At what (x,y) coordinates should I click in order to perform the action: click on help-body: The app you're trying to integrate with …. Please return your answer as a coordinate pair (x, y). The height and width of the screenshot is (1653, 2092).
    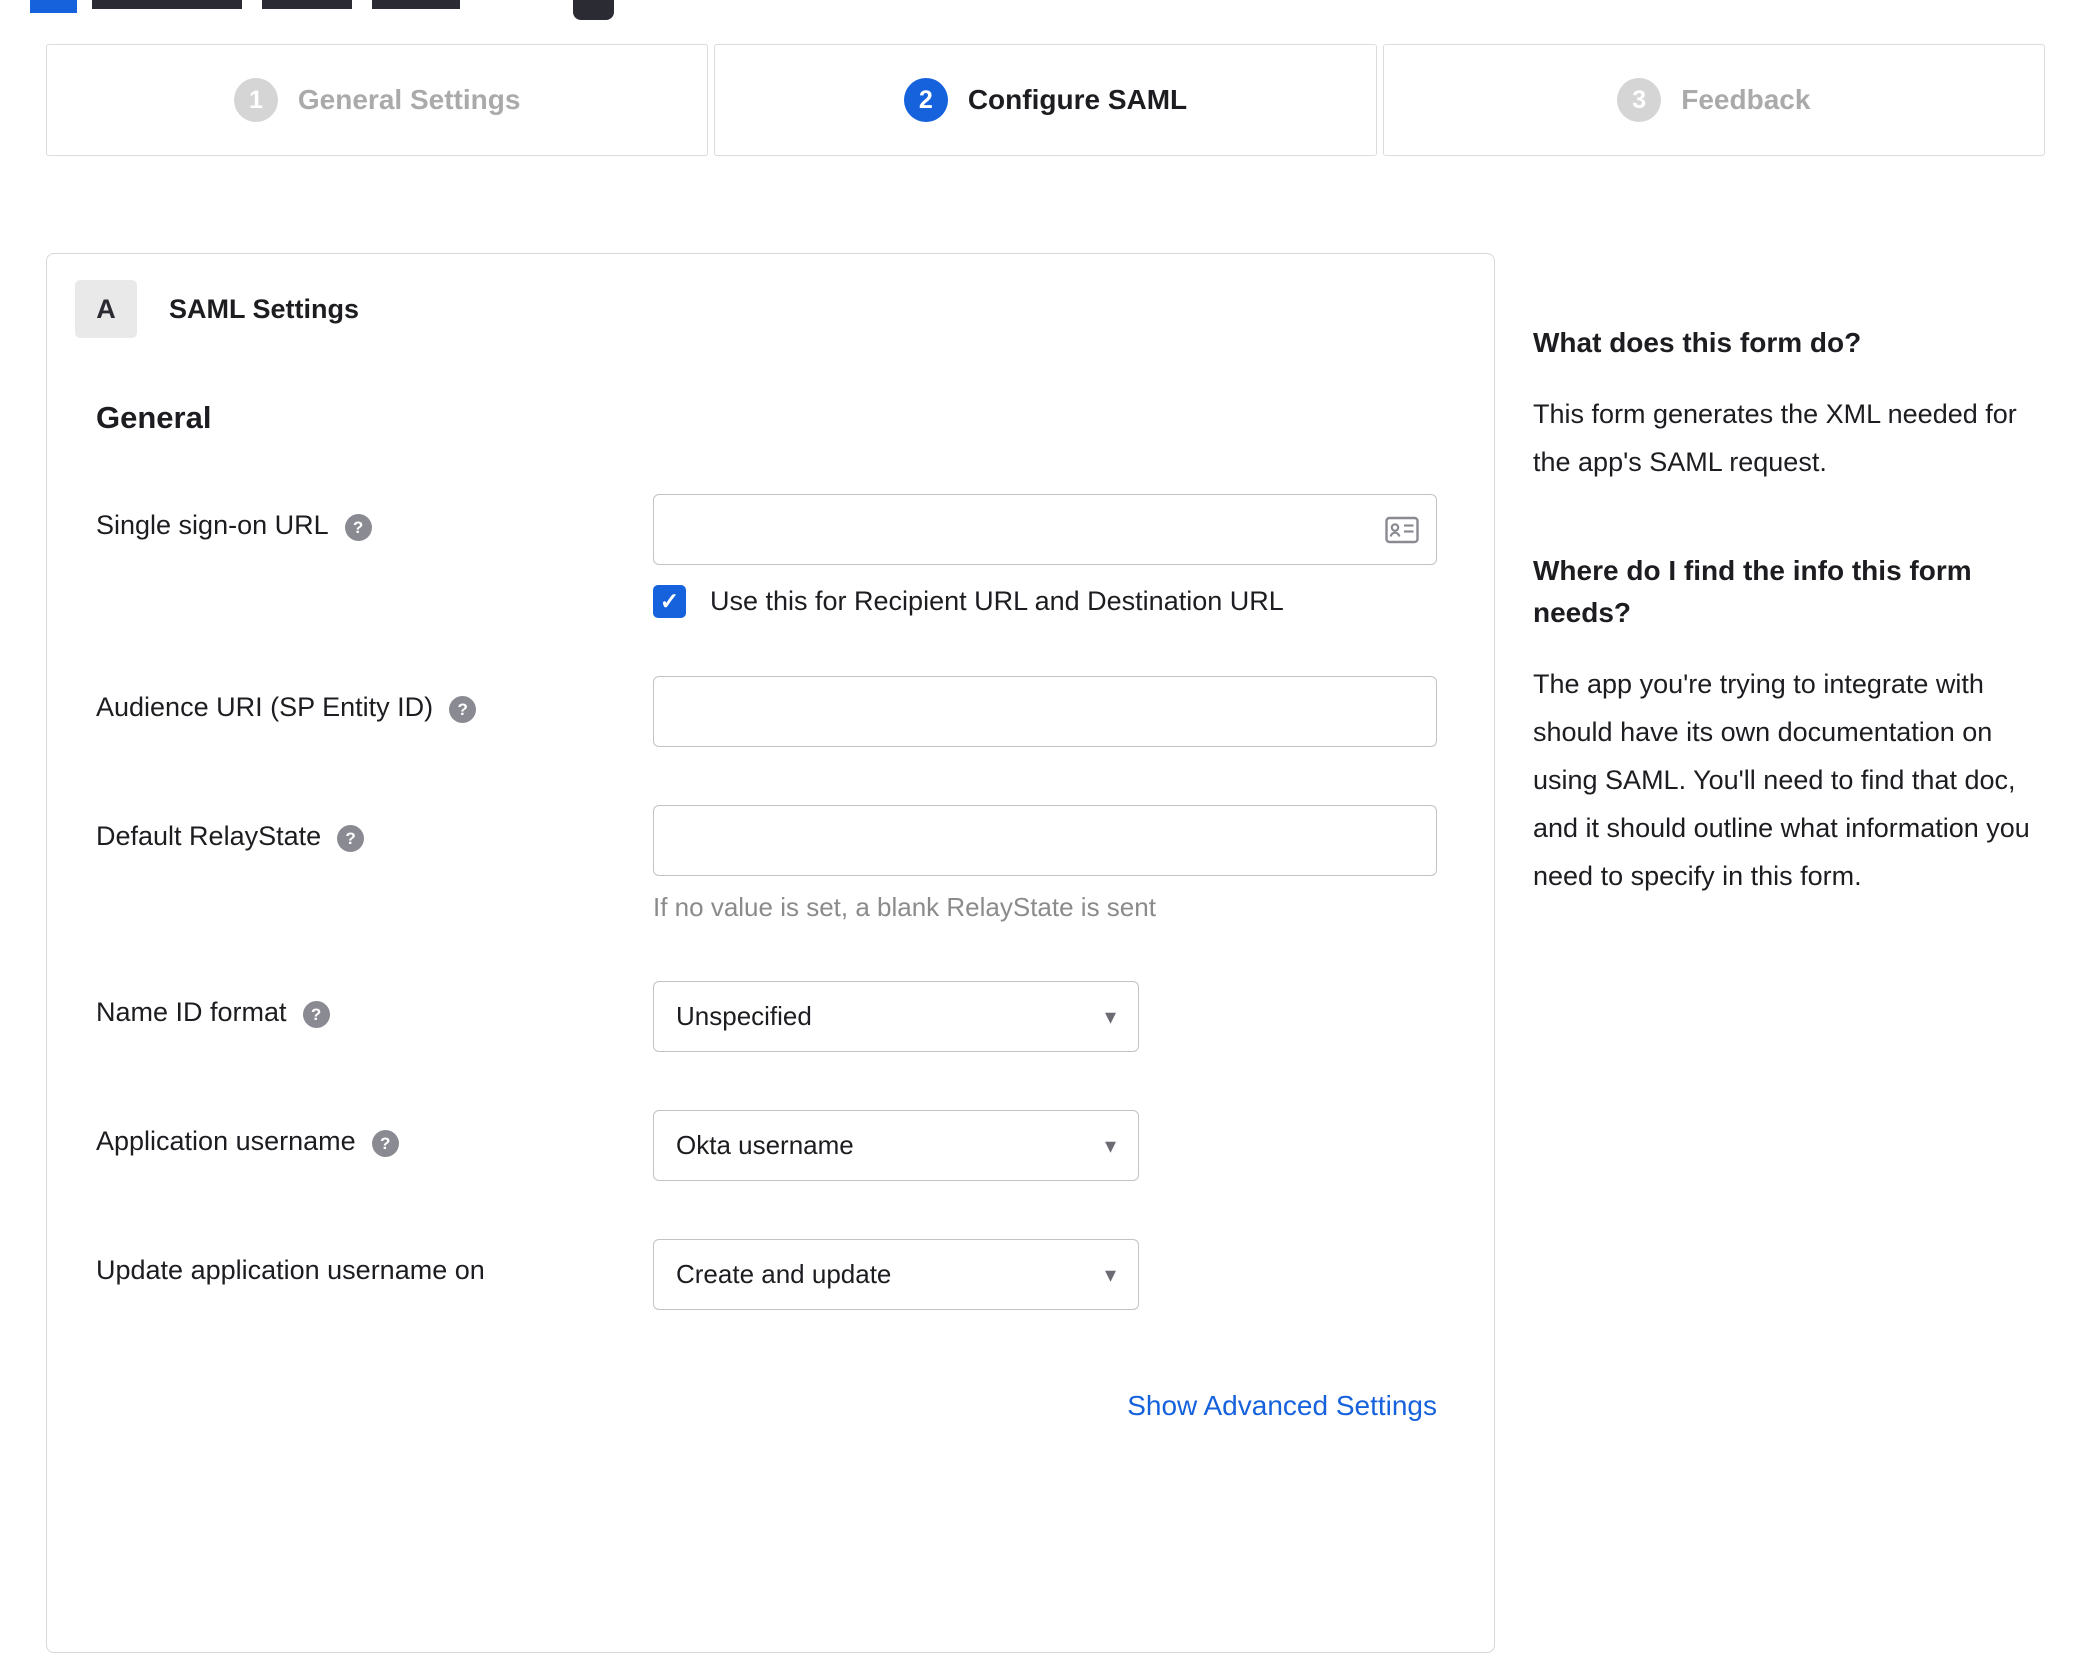
    Looking at the image, I should click on (1781, 780).